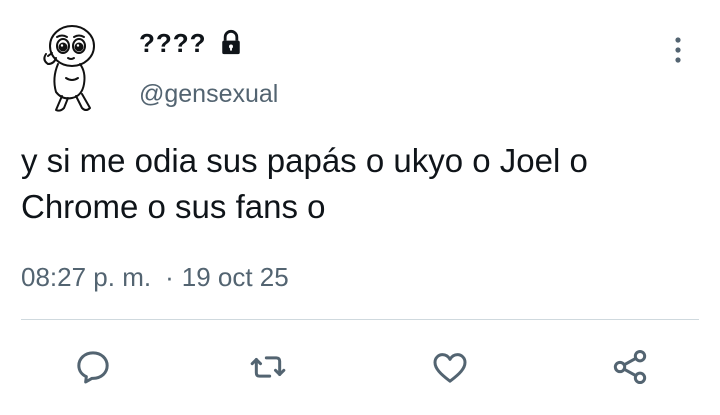 The width and height of the screenshot is (720, 415). I want to click on tweet-time: 08:27 p. m., so click(86, 277).